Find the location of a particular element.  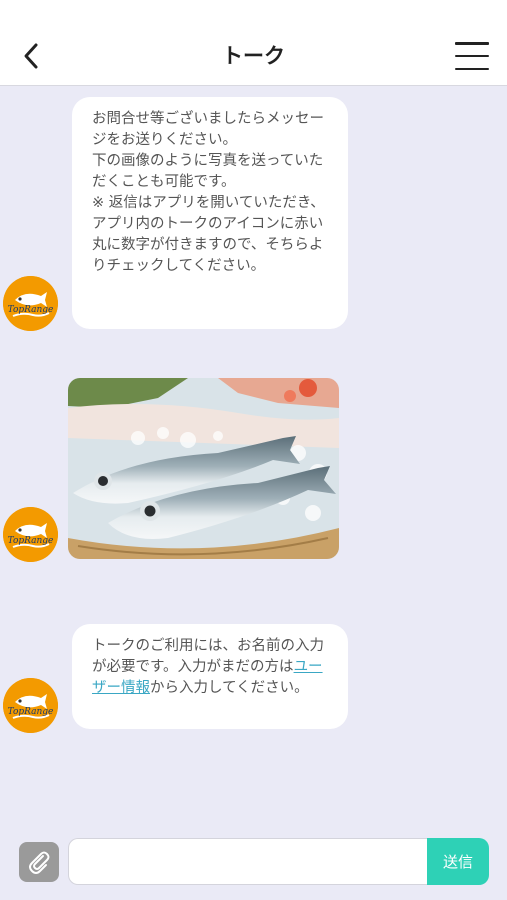

send-button: 送信 is located at coordinates (458, 861).